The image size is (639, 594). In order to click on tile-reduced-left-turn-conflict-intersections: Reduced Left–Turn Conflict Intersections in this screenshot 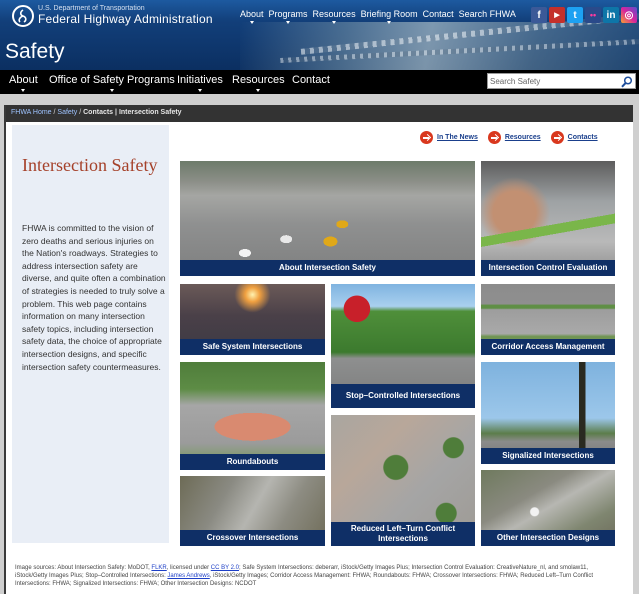, I will do `click(403, 480)`.